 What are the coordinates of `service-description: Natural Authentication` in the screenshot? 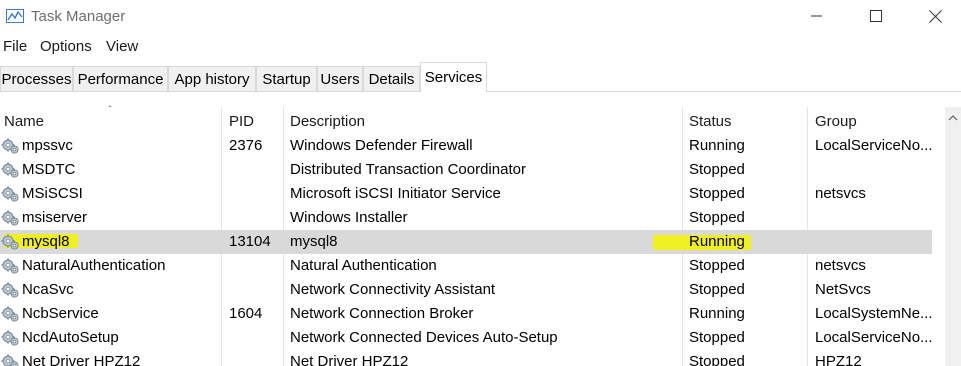 It's located at (363, 265).